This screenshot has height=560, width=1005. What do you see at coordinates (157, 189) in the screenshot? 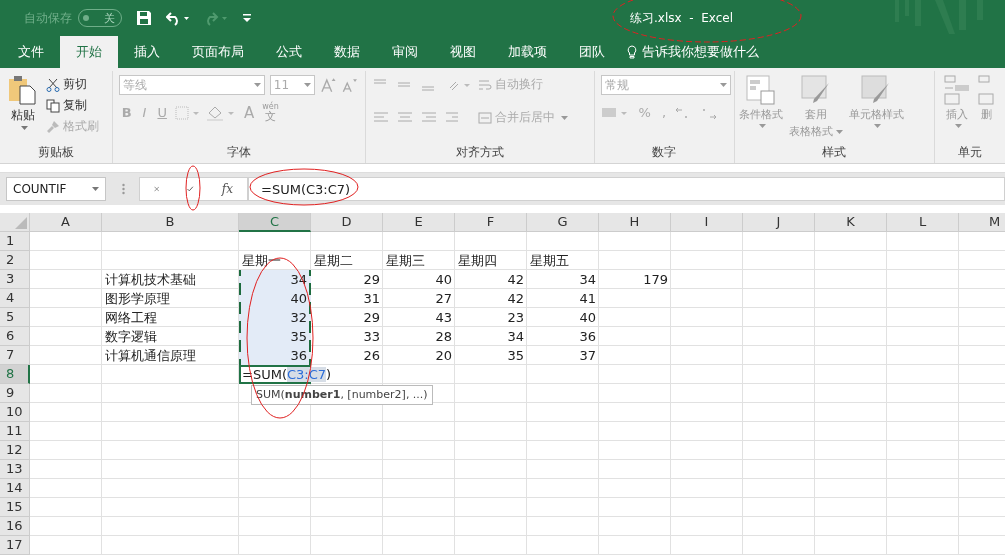
I see `cancel-icon` at bounding box center [157, 189].